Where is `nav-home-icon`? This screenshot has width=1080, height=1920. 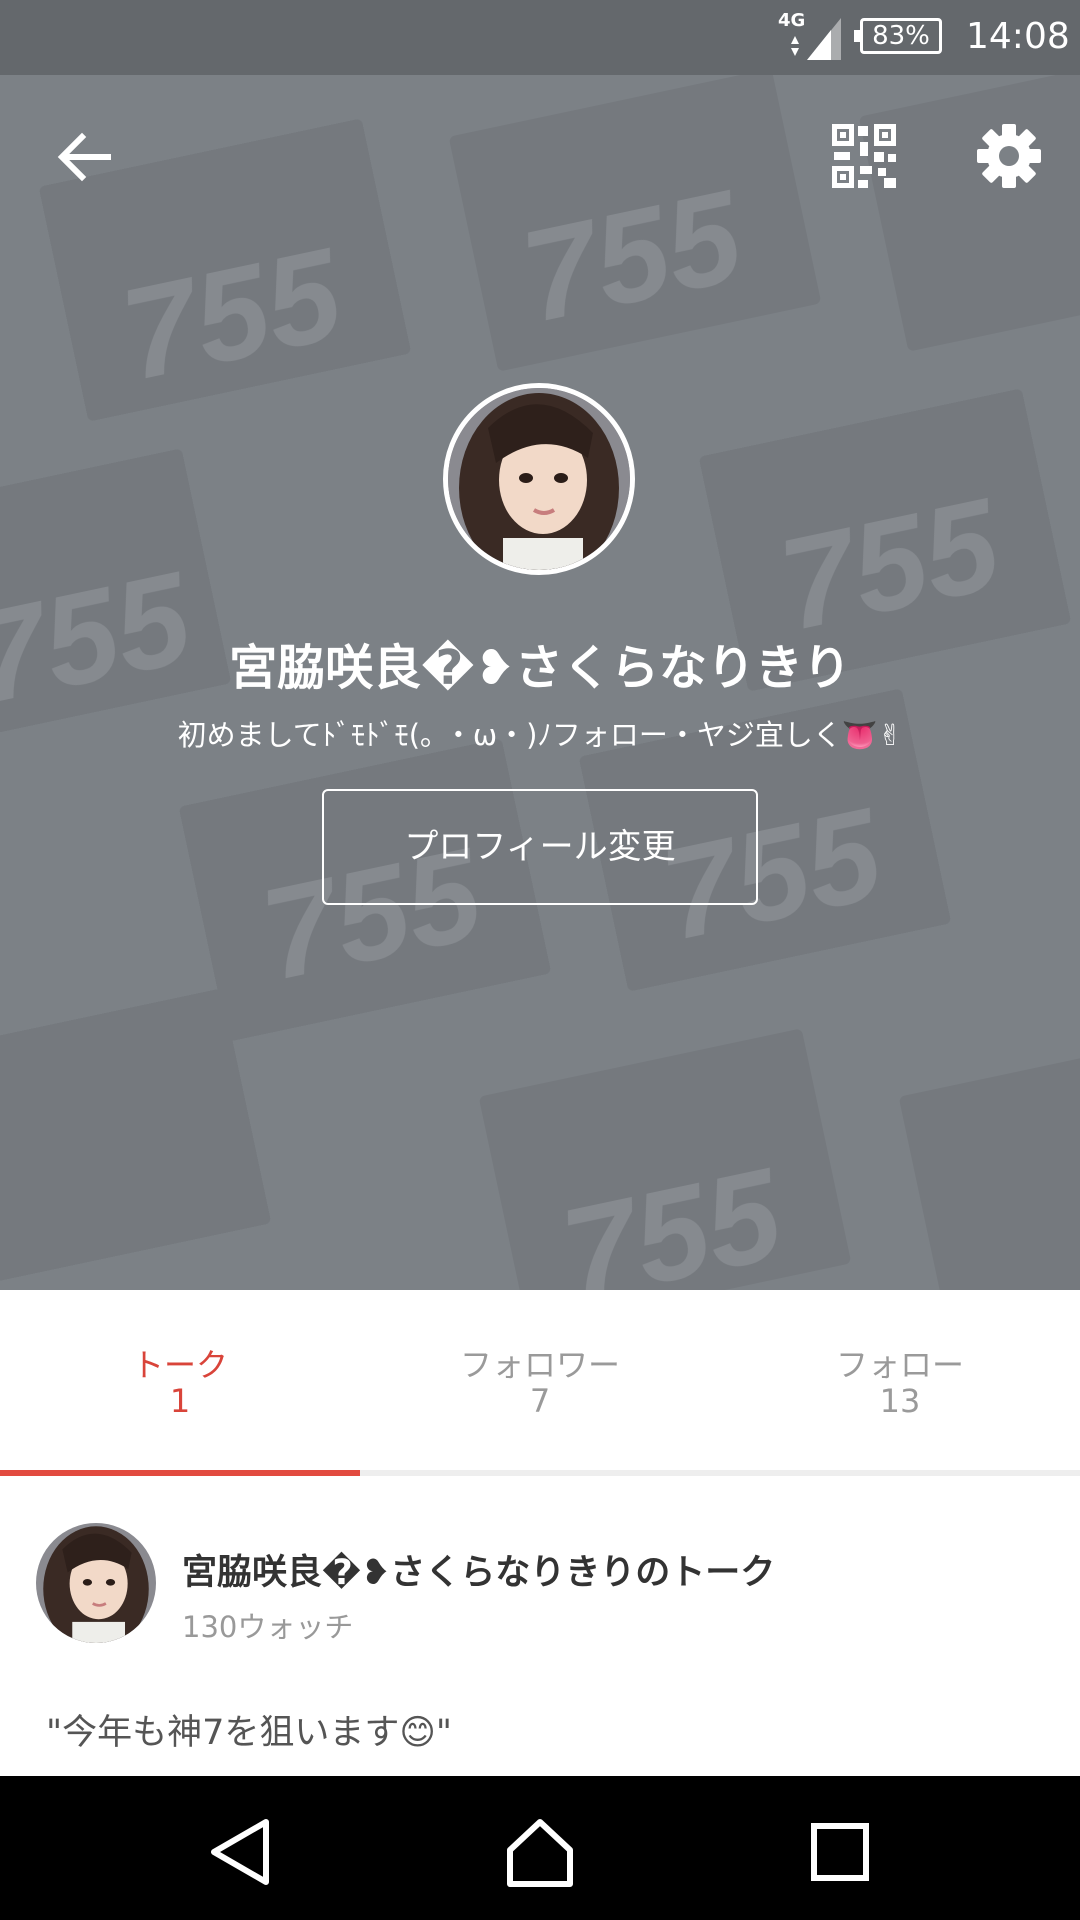
nav-home-icon is located at coordinates (540, 1852).